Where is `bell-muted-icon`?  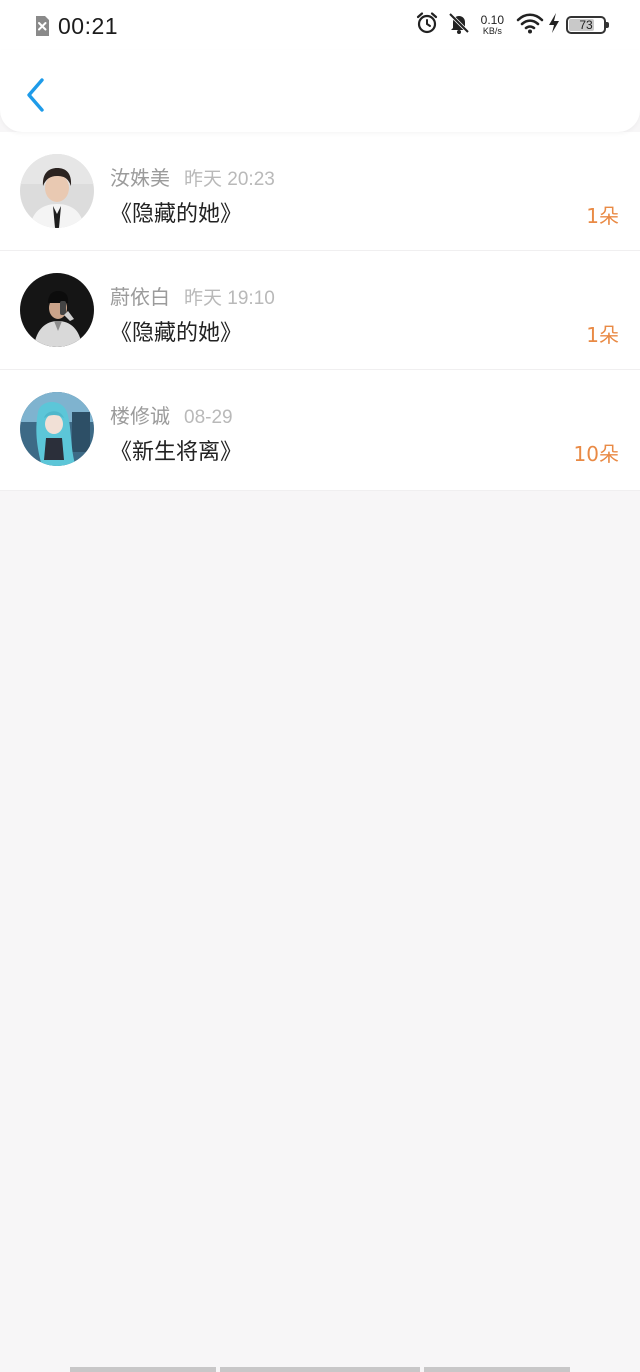
bell-muted-icon is located at coordinates (459, 25).